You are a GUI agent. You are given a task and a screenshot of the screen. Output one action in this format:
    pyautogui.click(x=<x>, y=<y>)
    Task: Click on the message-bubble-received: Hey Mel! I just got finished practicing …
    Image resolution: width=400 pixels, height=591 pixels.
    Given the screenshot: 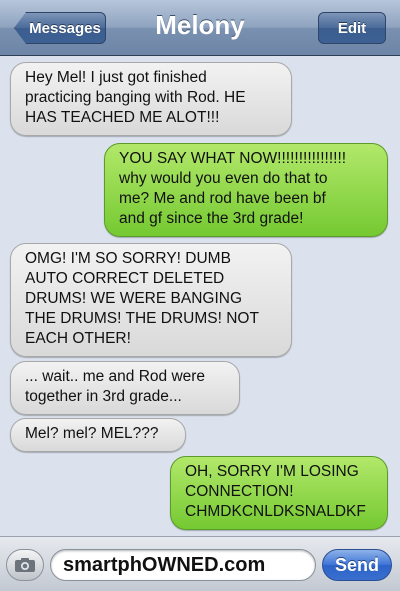 What is the action you would take?
    pyautogui.click(x=151, y=99)
    